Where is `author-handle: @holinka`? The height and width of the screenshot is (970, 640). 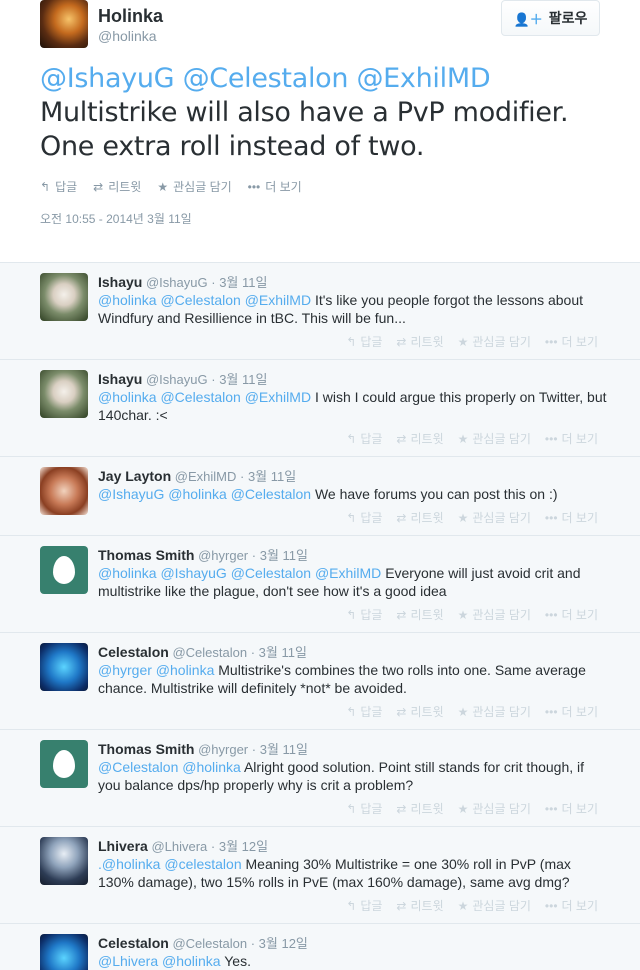
author-handle: @holinka is located at coordinates (127, 36).